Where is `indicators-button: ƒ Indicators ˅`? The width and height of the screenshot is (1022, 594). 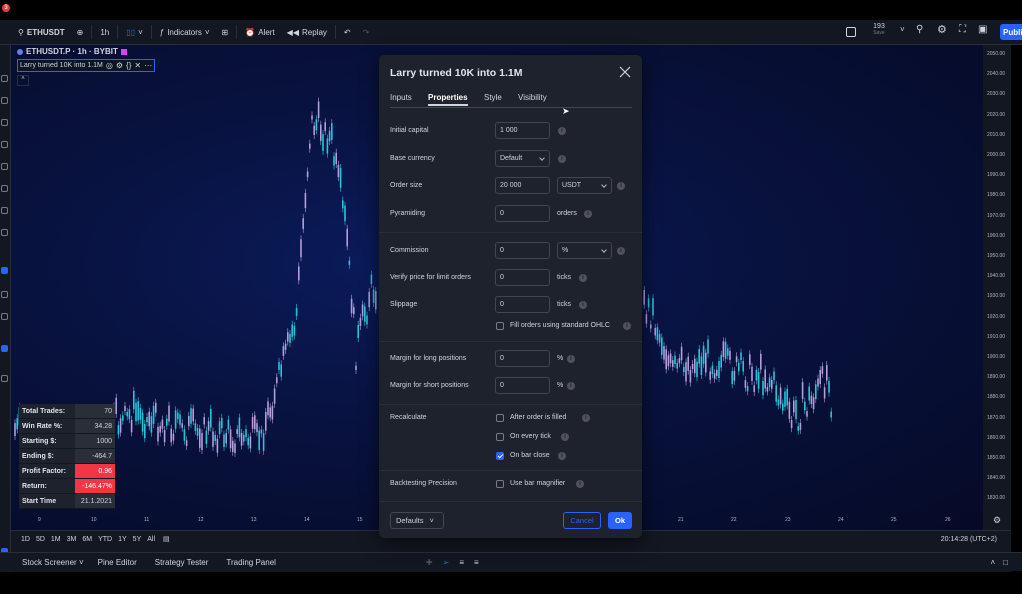 indicators-button: ƒ Indicators ˅ is located at coordinates (185, 32).